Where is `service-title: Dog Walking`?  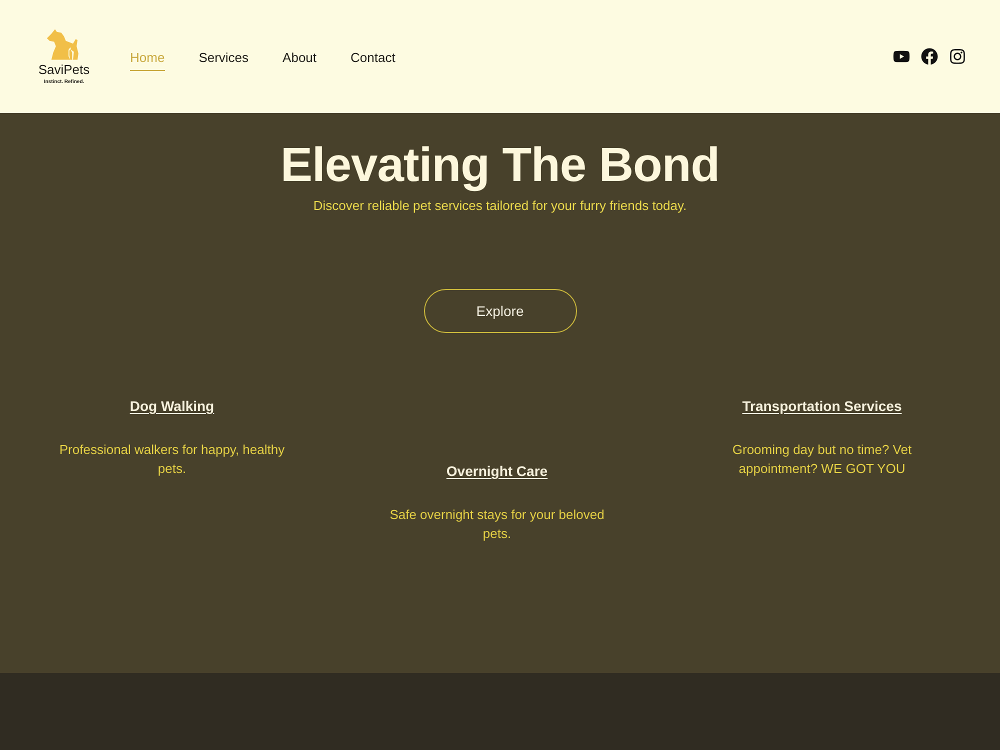
service-title: Dog Walking is located at coordinates (172, 406).